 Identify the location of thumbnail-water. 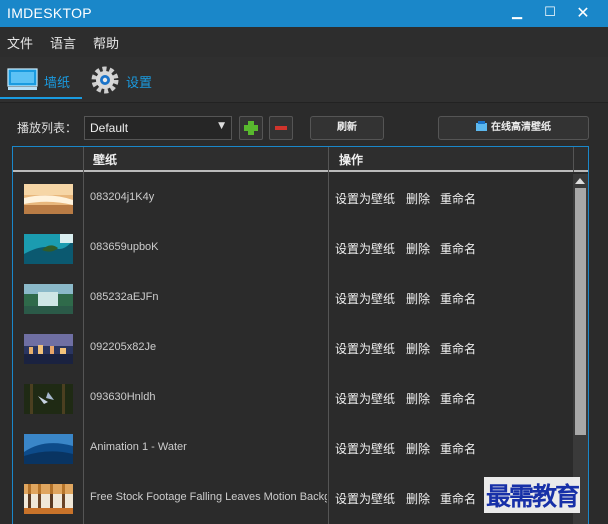
(48, 449).